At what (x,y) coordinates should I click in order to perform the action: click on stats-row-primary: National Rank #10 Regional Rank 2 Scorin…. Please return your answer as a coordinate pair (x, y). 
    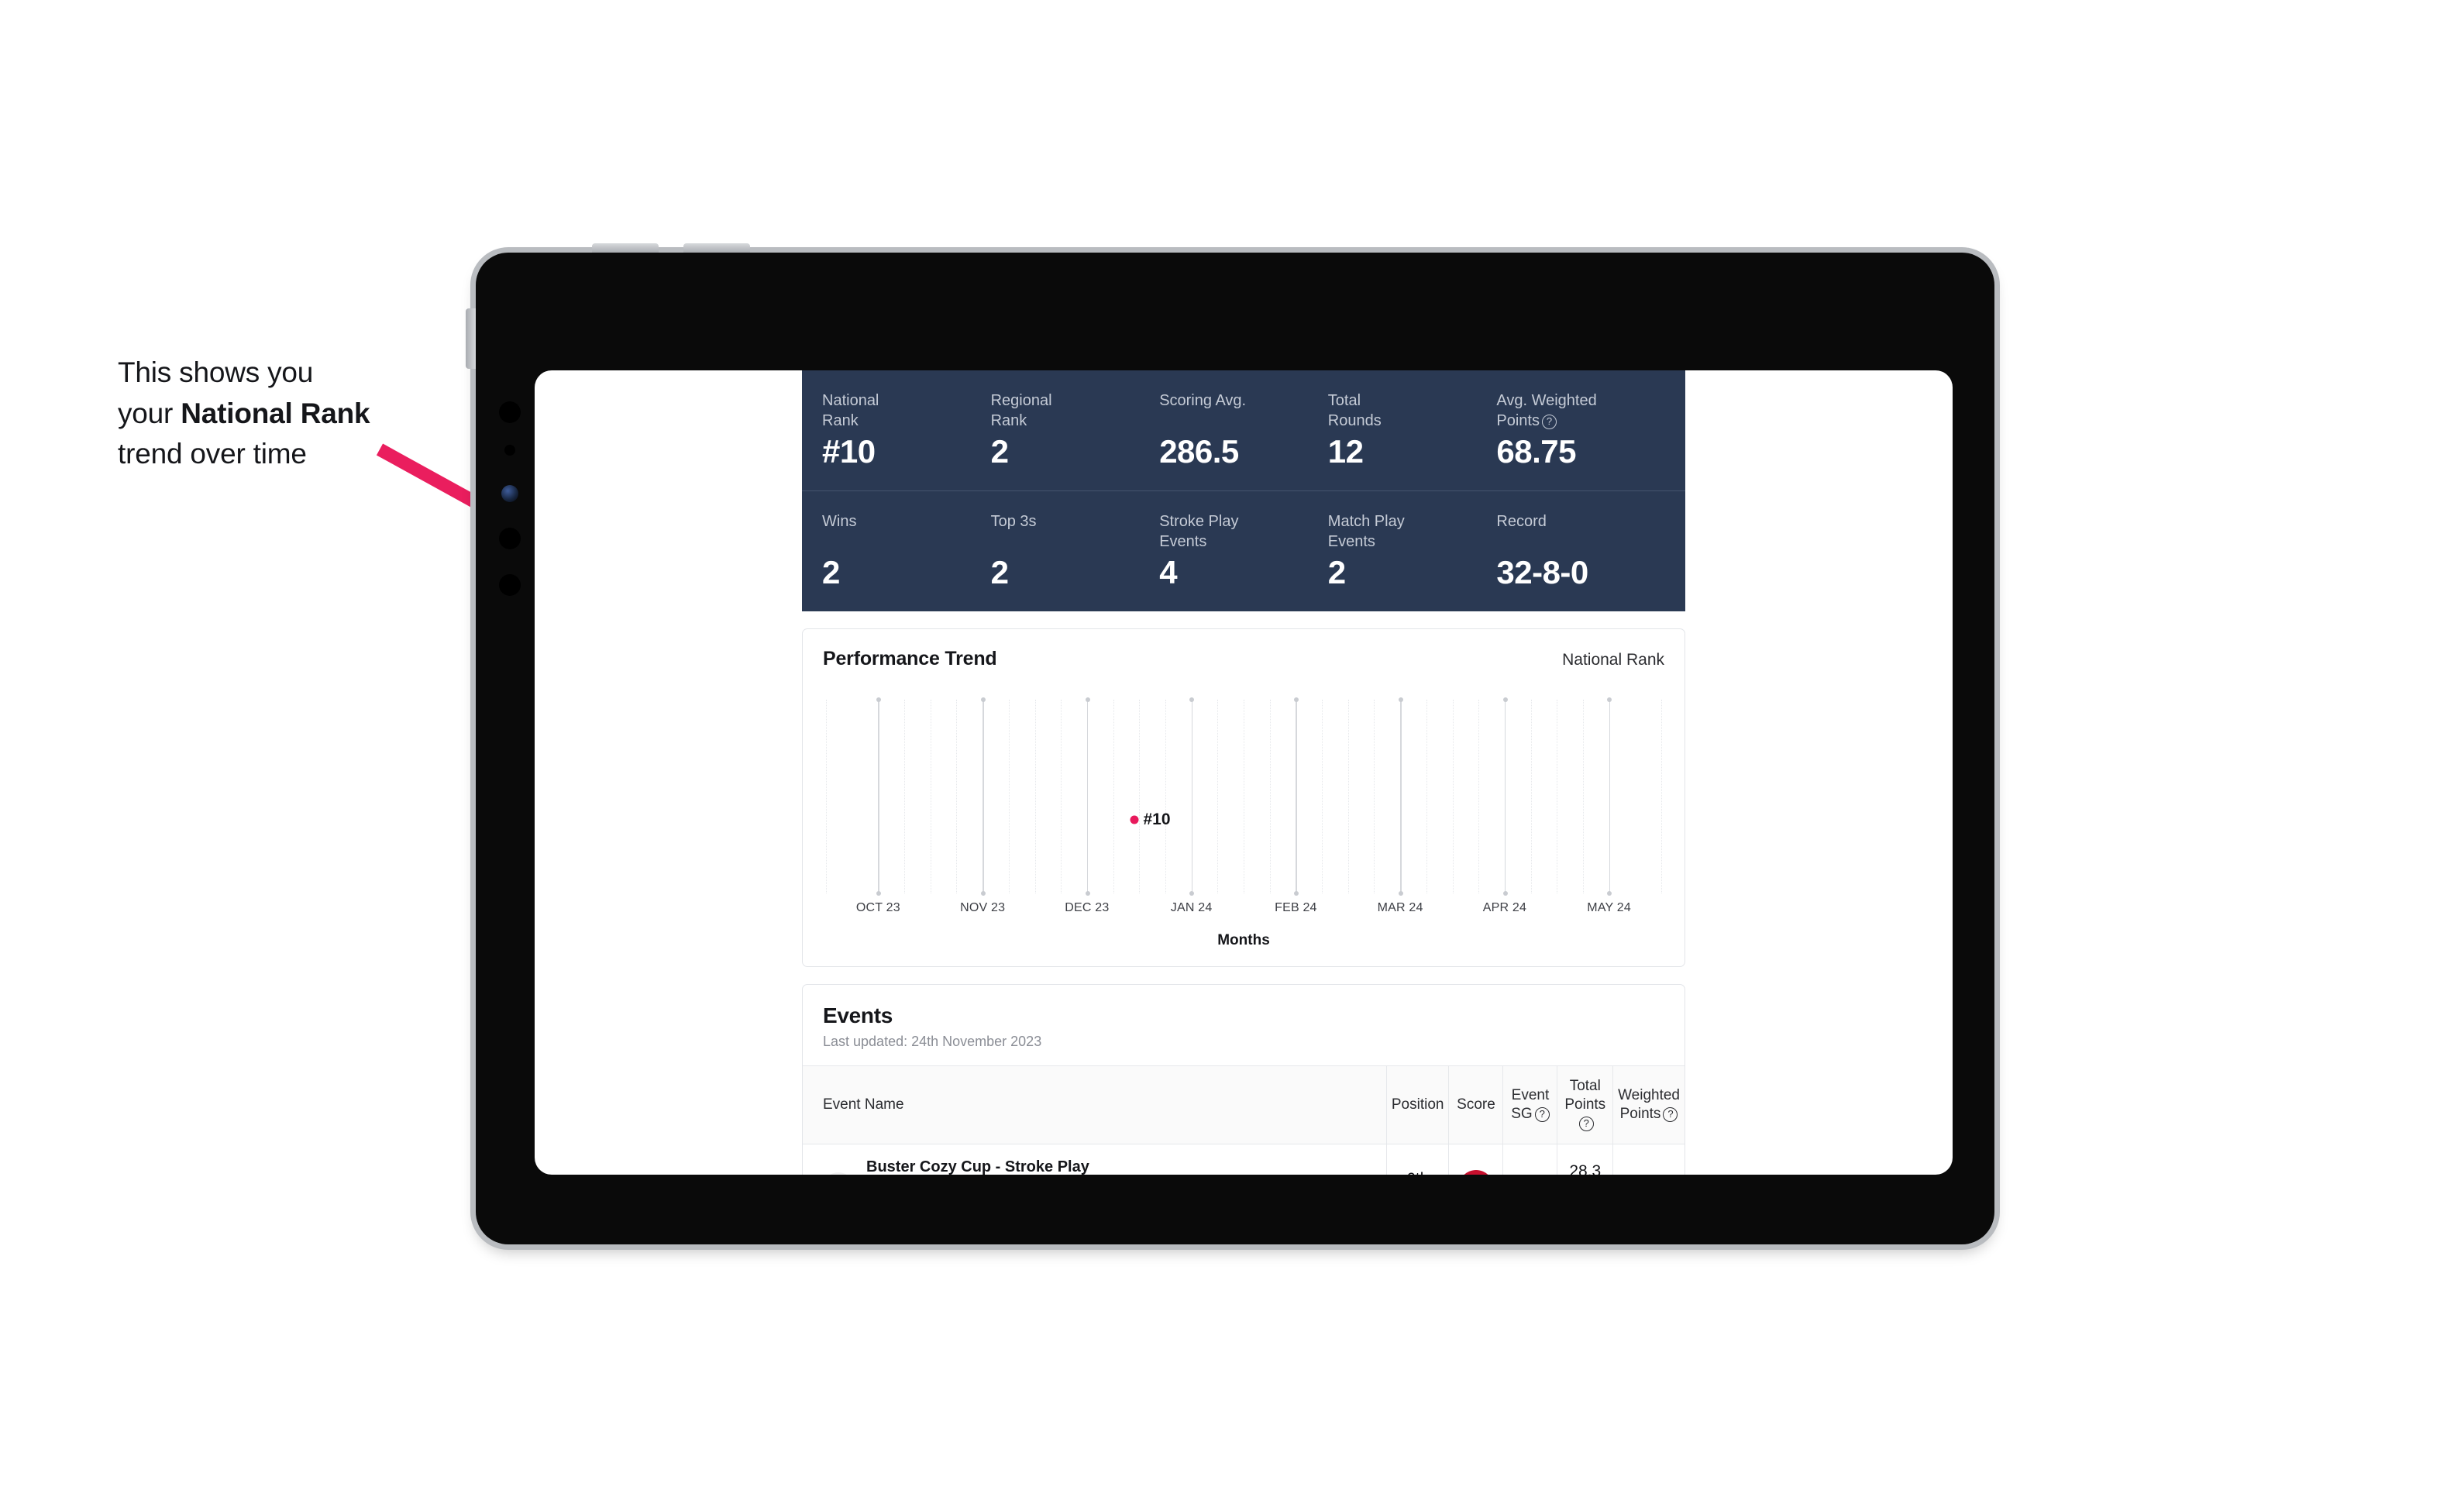
    Looking at the image, I should click on (1243, 430).